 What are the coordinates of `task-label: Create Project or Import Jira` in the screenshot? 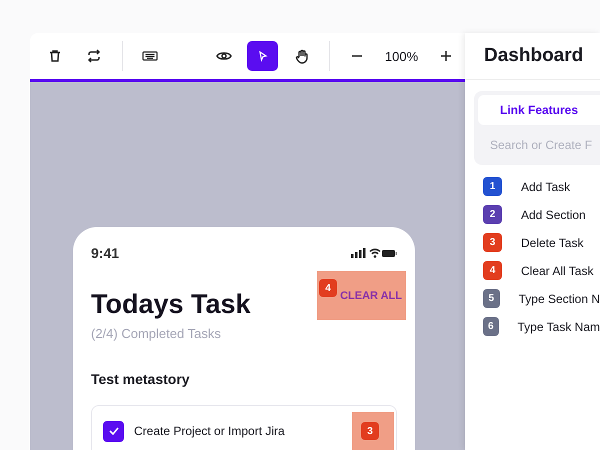 It's located at (210, 431).